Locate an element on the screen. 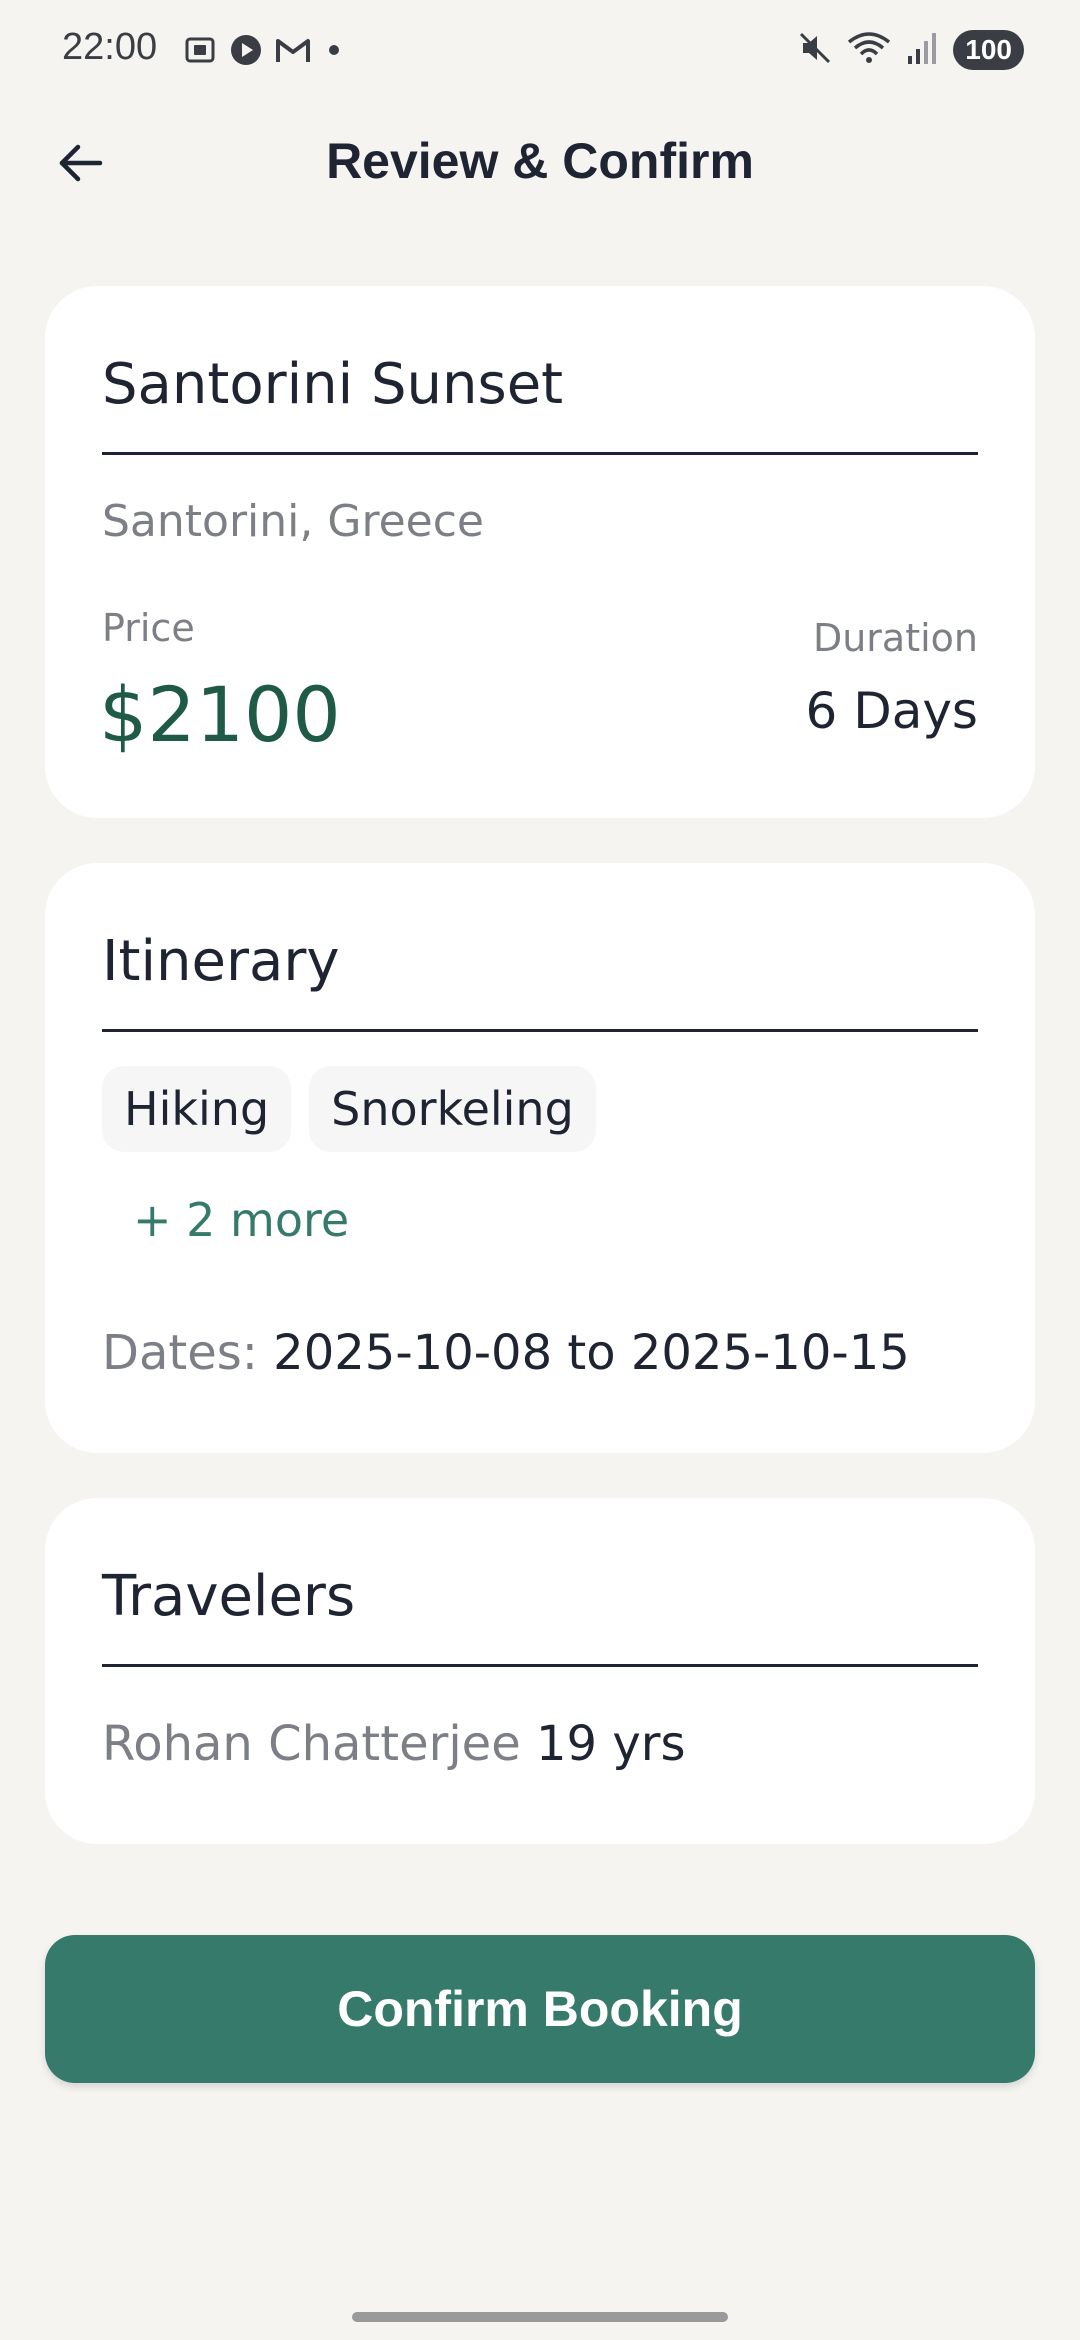  more-activities-link: + 2 more is located at coordinates (241, 1220).